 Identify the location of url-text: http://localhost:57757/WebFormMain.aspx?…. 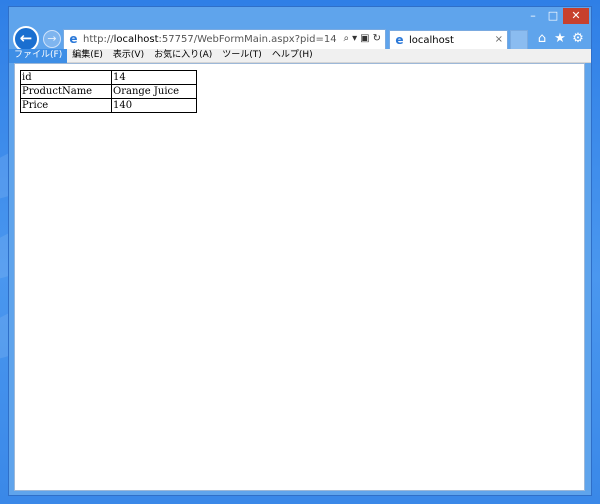
(210, 39).